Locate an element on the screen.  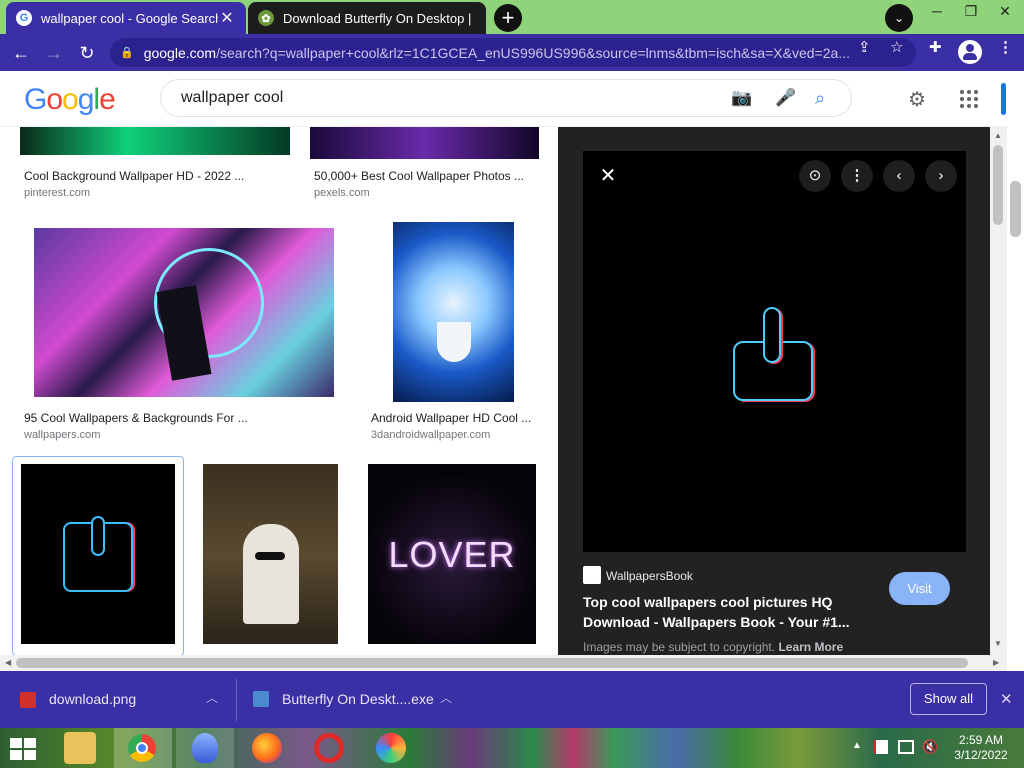
close-window-button: ✕ is located at coordinates (1005, 12).